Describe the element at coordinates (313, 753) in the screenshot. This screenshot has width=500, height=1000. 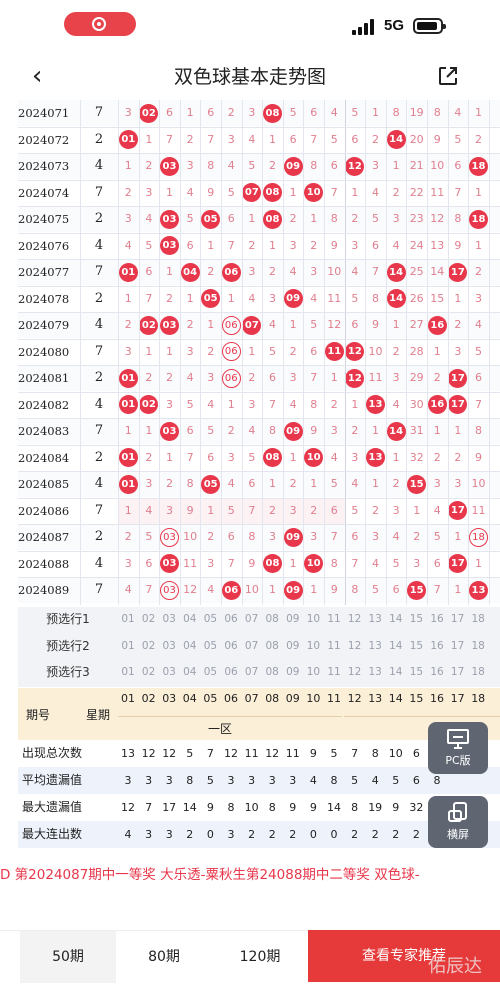
I see `stats-value: 9` at that location.